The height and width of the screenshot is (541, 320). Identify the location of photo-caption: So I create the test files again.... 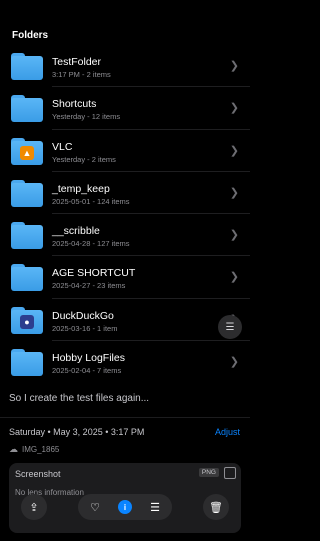
(79, 398).